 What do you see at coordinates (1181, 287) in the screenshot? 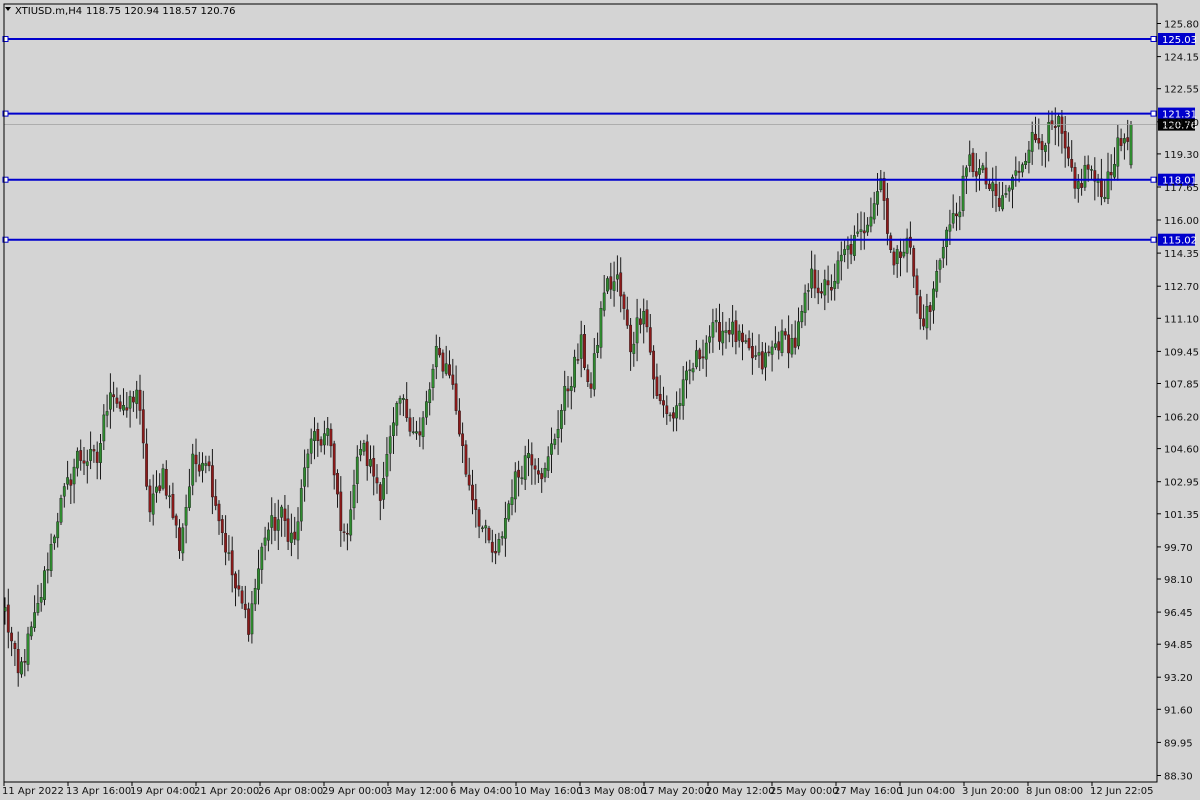
I see `y-tick-label: 112.70` at bounding box center [1181, 287].